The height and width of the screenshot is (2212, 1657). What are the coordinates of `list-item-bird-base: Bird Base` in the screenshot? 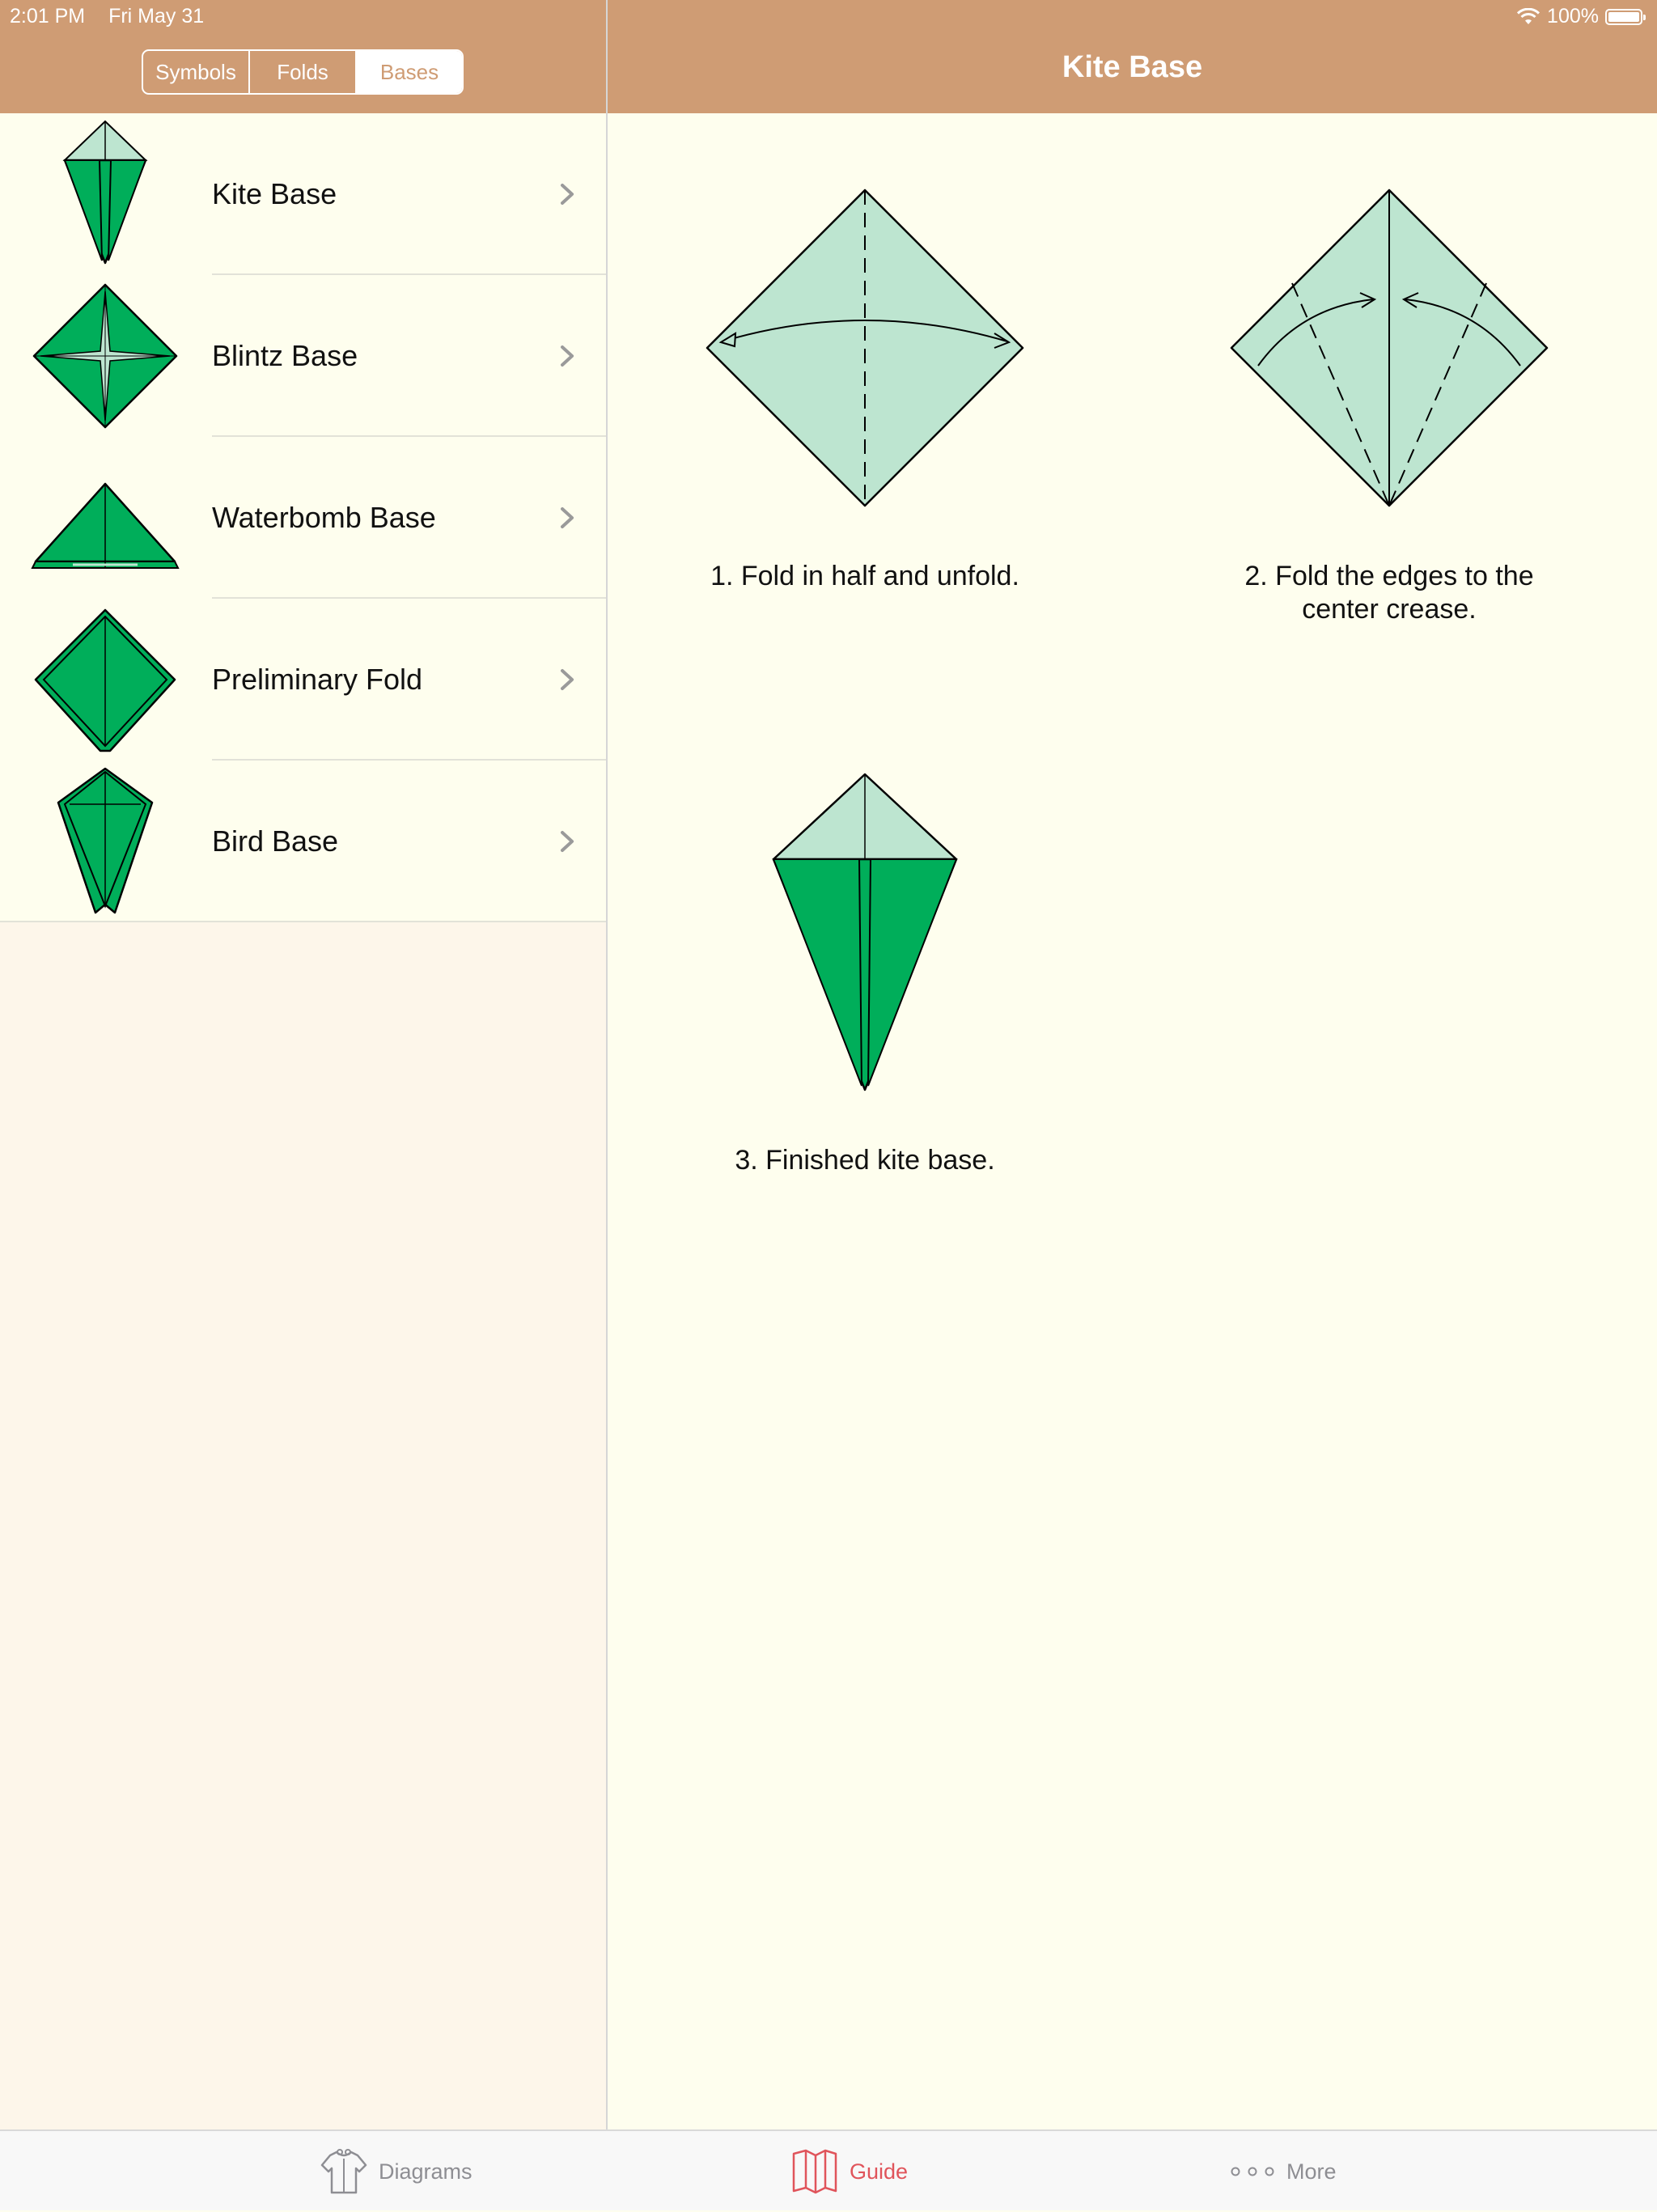 It's located at (303, 841).